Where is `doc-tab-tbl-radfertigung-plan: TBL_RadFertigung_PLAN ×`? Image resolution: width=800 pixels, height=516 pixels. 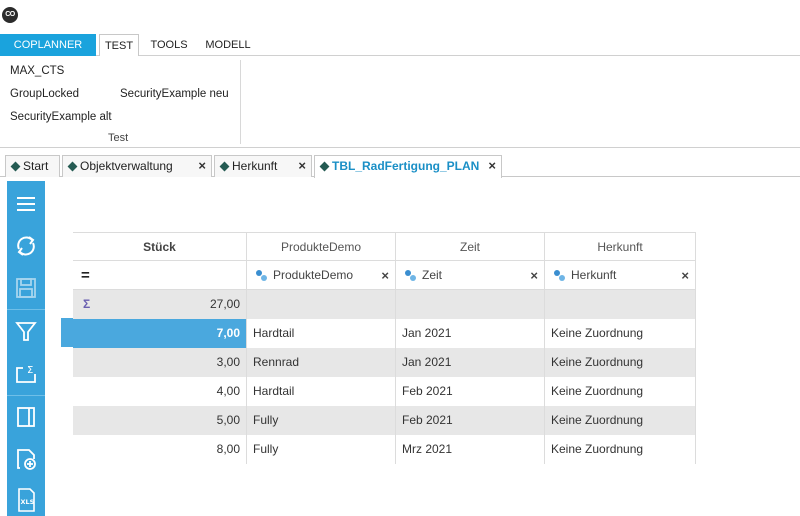
doc-tab-tbl-radfertigung-plan: TBL_RadFertigung_PLAN × is located at coordinates (408, 166).